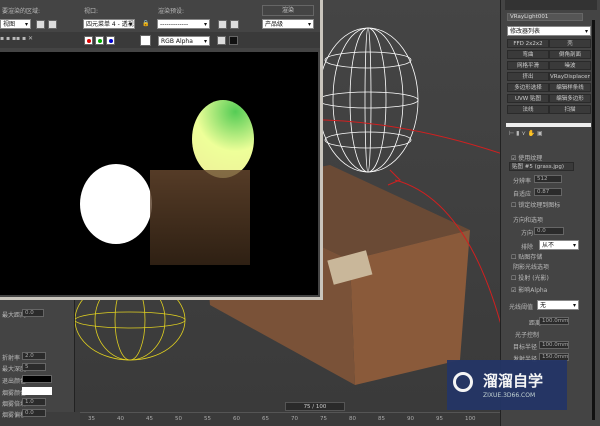  I want to click on photon-group-label: 光子控制, so click(527, 335).